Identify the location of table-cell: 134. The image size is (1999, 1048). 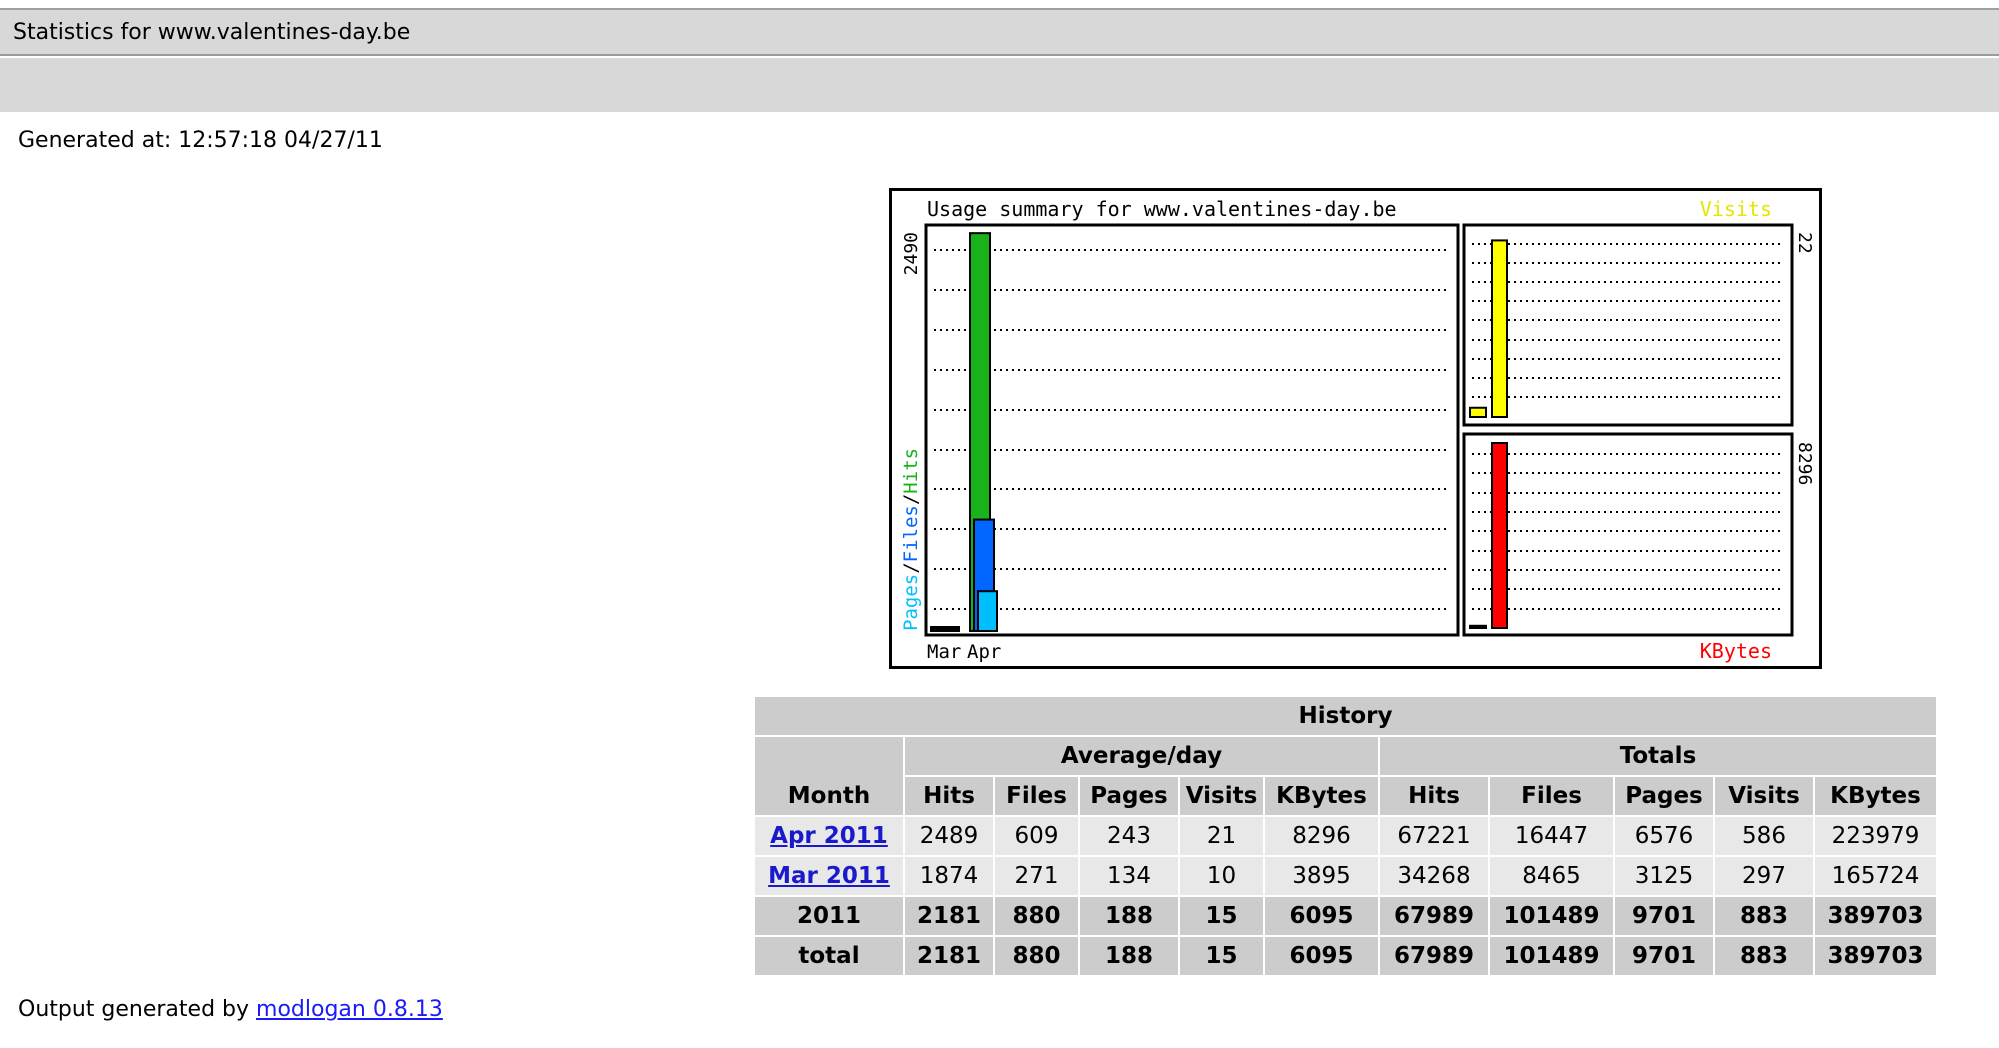
(1130, 877).